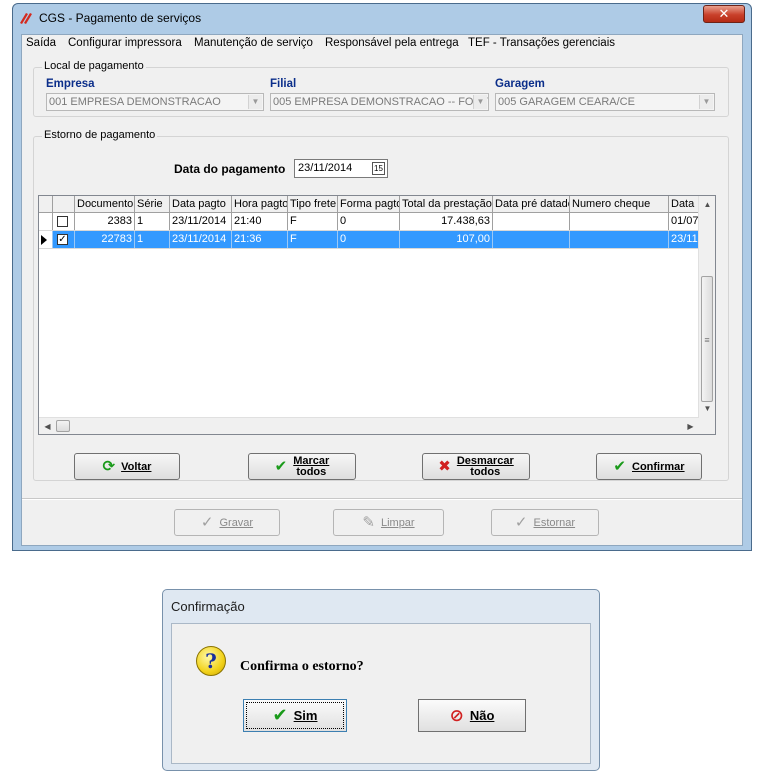  I want to click on menu-saida: Saída, so click(41, 43).